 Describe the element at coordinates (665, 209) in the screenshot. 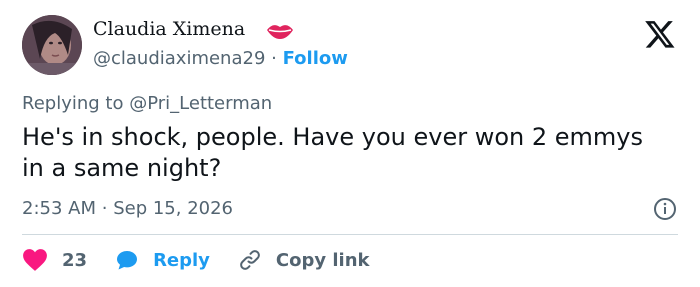

I see `info-icon` at that location.